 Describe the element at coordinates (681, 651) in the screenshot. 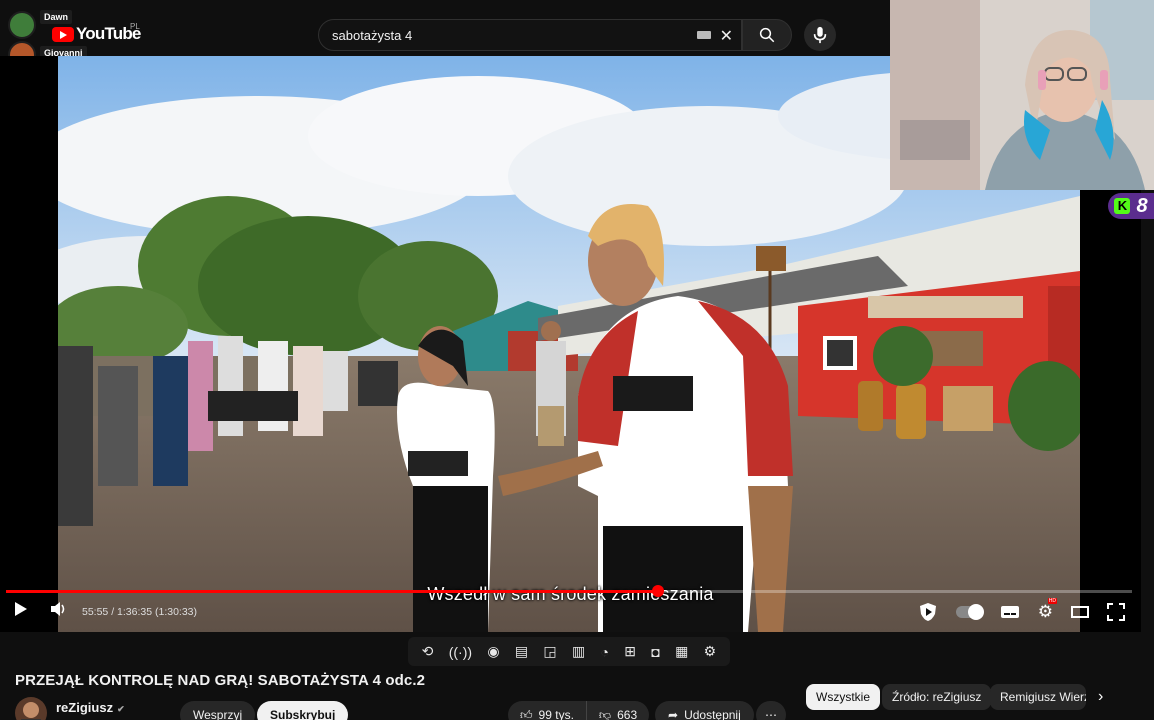

I see `keyboard-icon: ▦` at that location.